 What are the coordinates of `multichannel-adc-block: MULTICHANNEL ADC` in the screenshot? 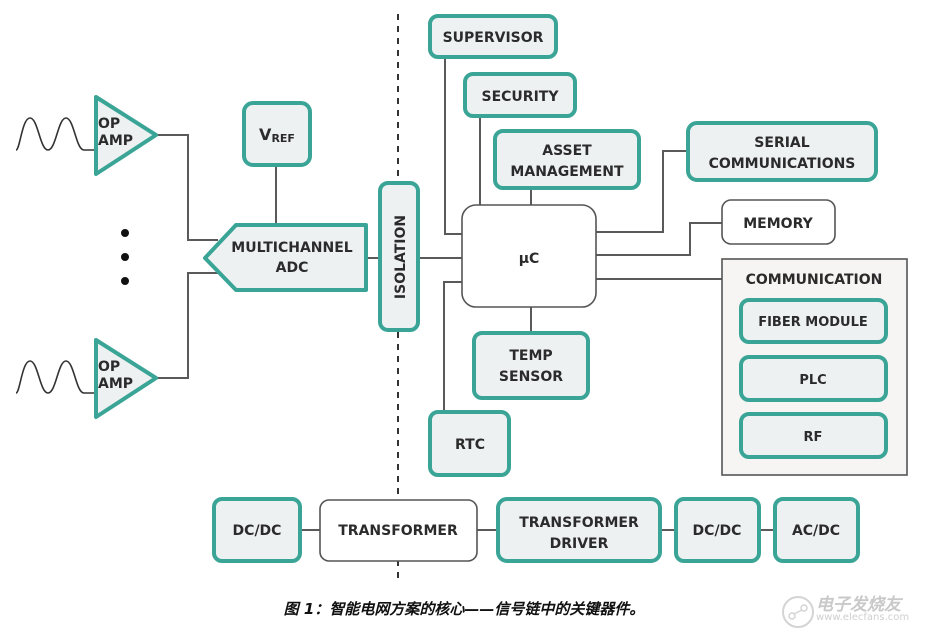 It's located at (285, 257).